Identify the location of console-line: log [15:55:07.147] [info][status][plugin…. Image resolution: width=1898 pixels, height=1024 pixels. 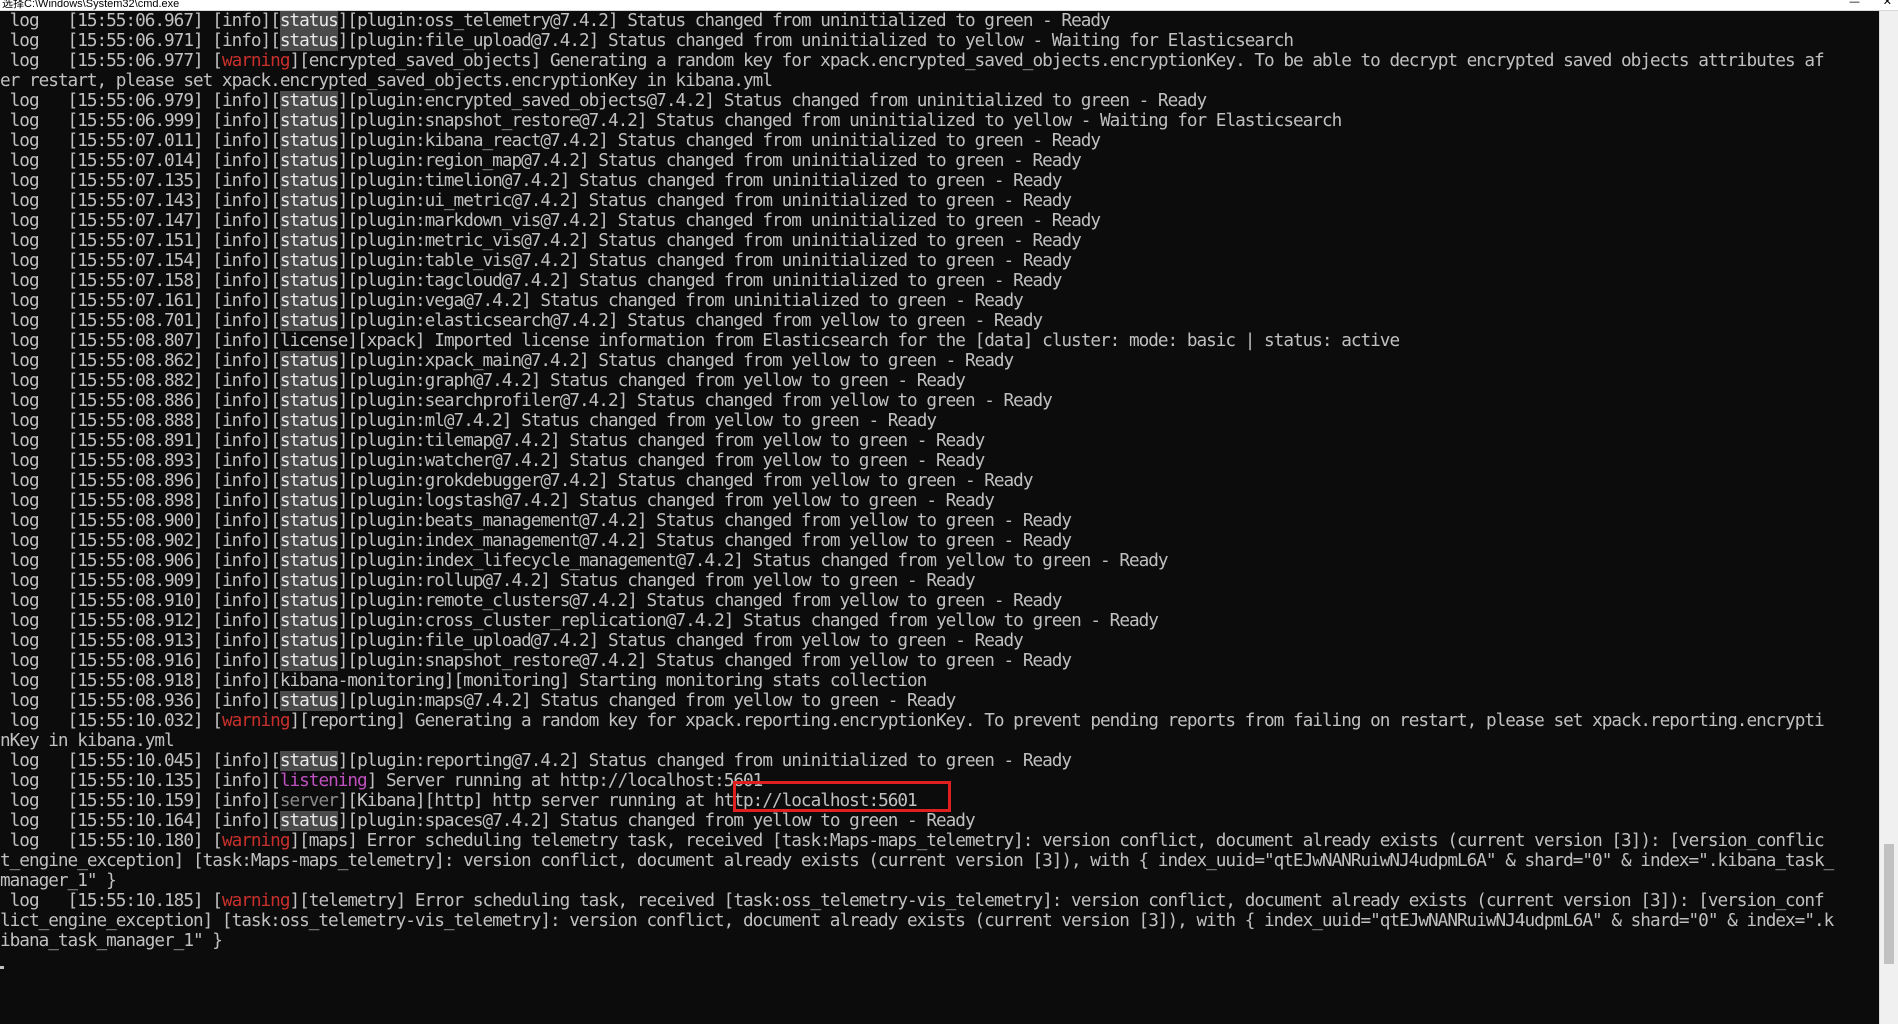
(940, 221).